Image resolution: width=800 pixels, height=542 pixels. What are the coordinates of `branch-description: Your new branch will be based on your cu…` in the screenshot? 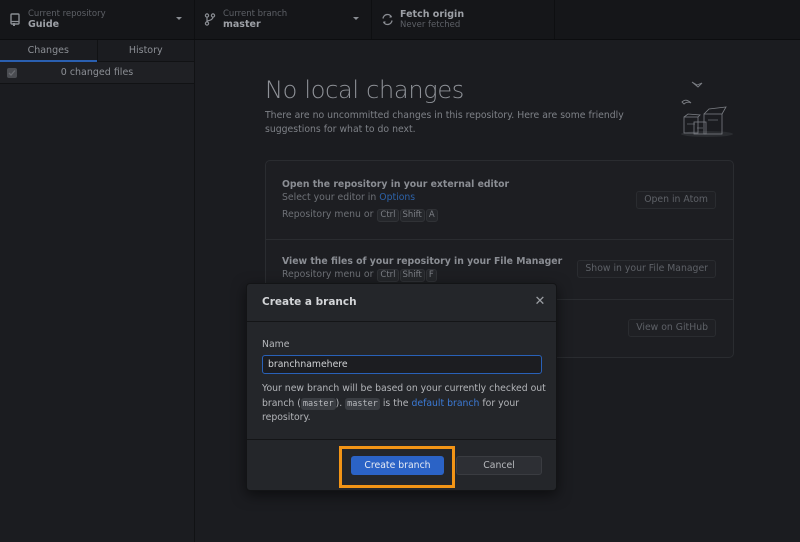 It's located at (404, 404).